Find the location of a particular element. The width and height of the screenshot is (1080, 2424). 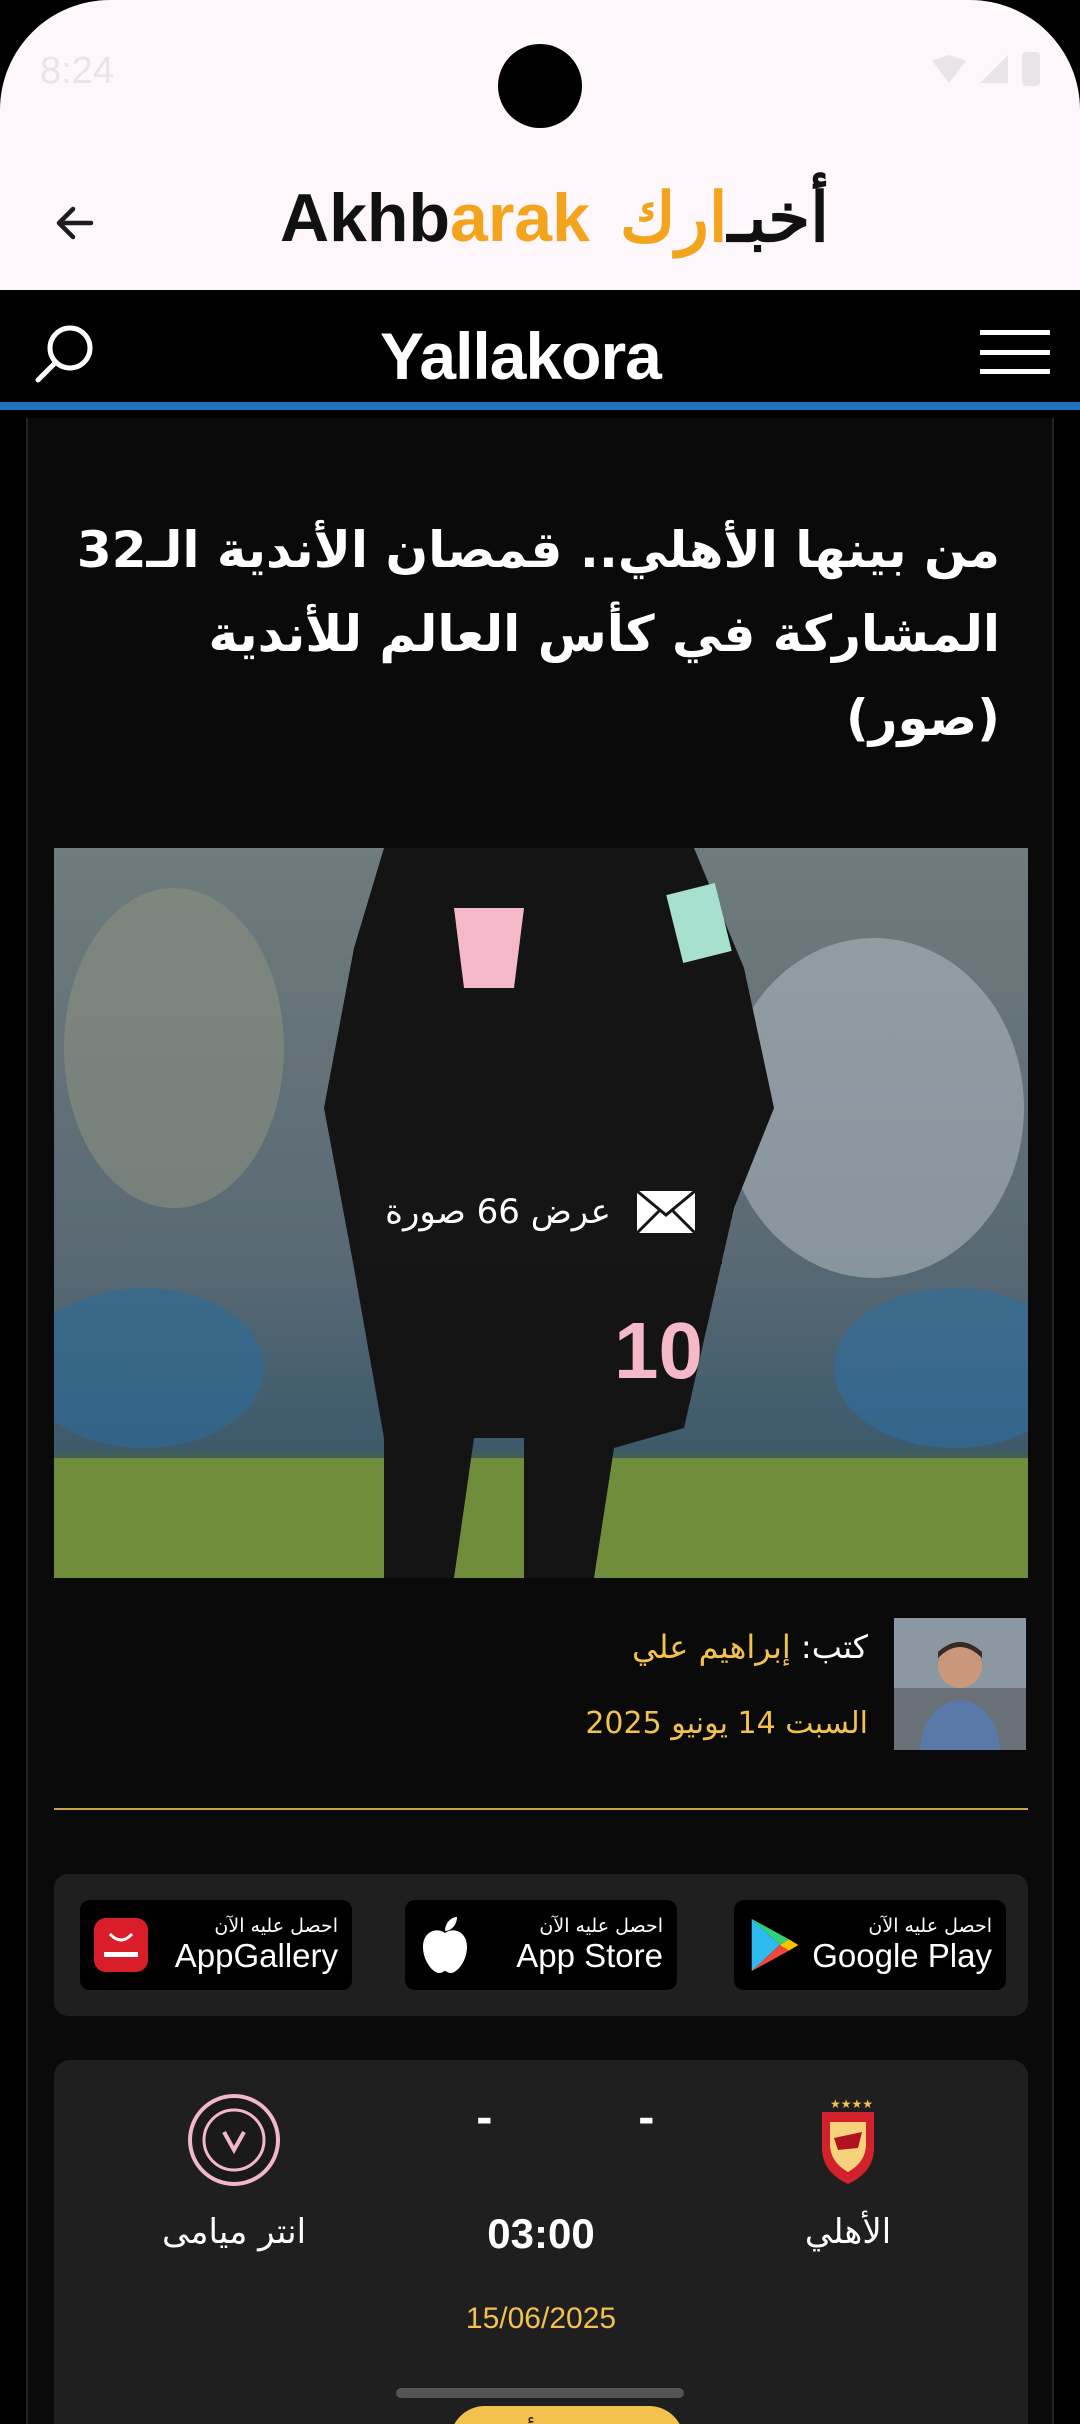

divider is located at coordinates (541, 1809).